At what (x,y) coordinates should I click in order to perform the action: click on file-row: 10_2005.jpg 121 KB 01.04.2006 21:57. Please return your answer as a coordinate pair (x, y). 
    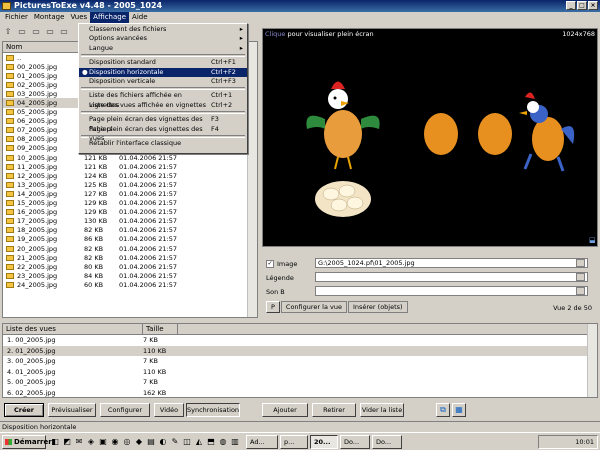
    Looking at the image, I should click on (130, 157).